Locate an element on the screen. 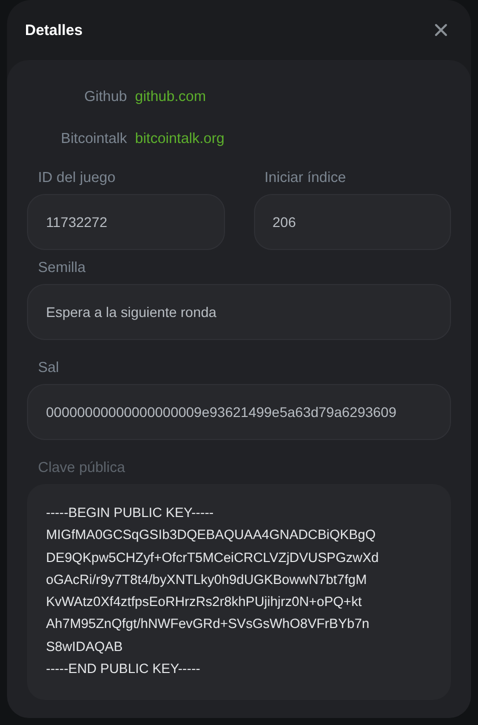 This screenshot has width=478, height=725. dialog-title: Detalles is located at coordinates (54, 30).